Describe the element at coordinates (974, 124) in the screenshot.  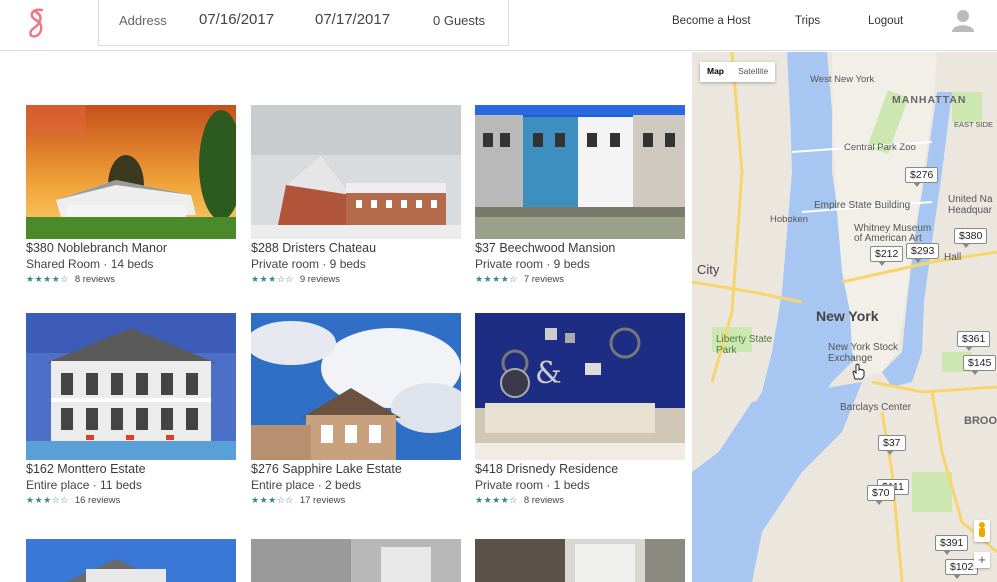
I see `map-label: EAST SIDE` at that location.